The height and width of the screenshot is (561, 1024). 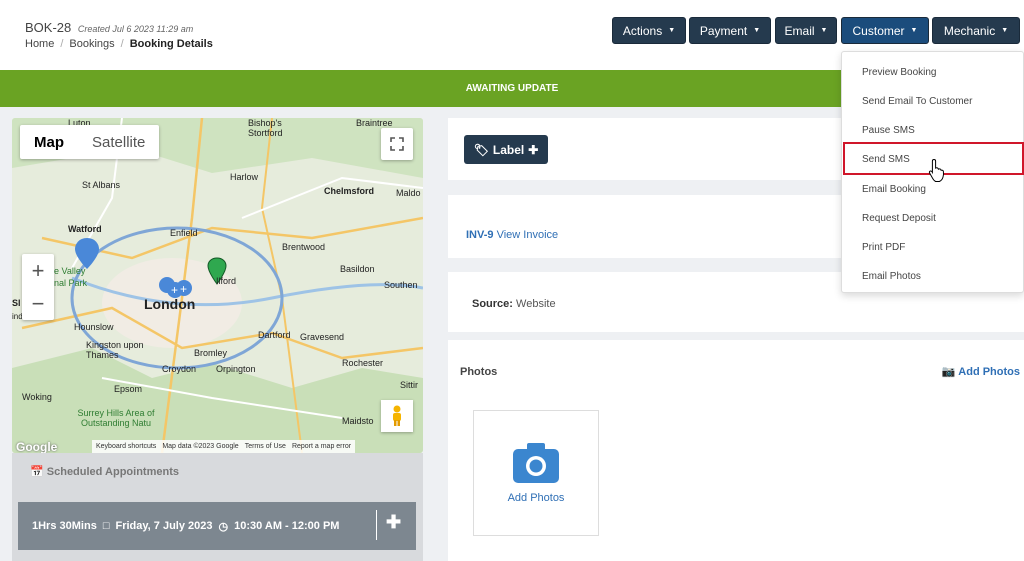 I want to click on status-text: AWAITING UPDATE, so click(x=512, y=88).